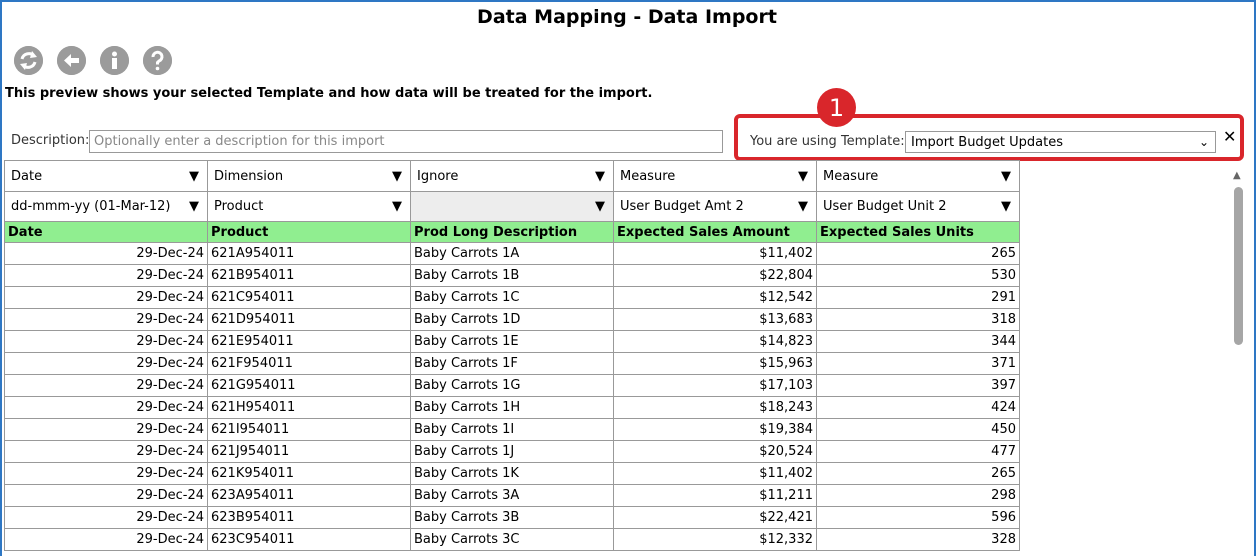 Image resolution: width=1256 pixels, height=556 pixels. What do you see at coordinates (309, 297) in the screenshot?
I see `table-cell: 621C954011` at bounding box center [309, 297].